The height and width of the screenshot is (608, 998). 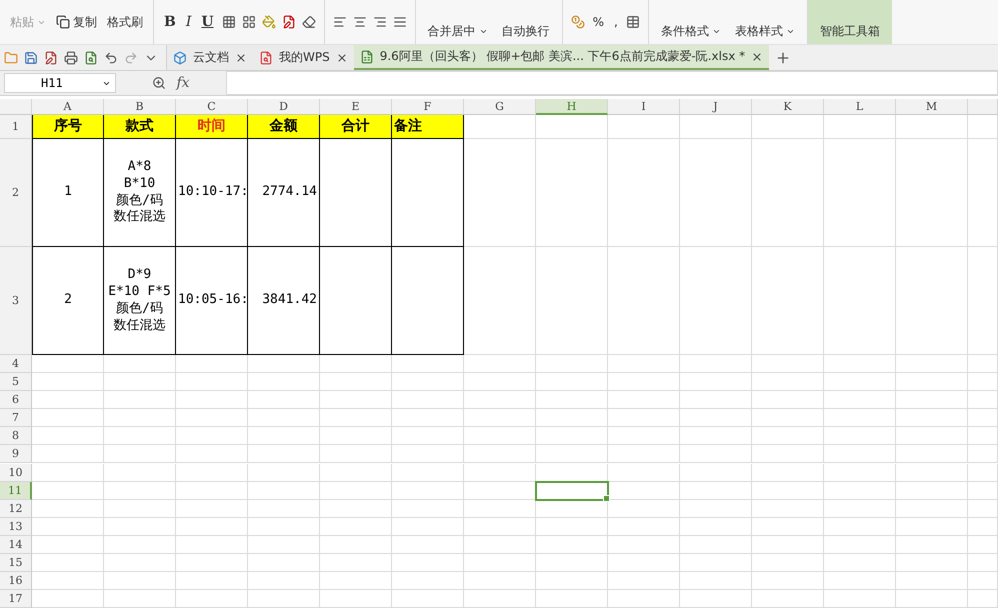 What do you see at coordinates (71, 57) in the screenshot?
I see `print-icon` at bounding box center [71, 57].